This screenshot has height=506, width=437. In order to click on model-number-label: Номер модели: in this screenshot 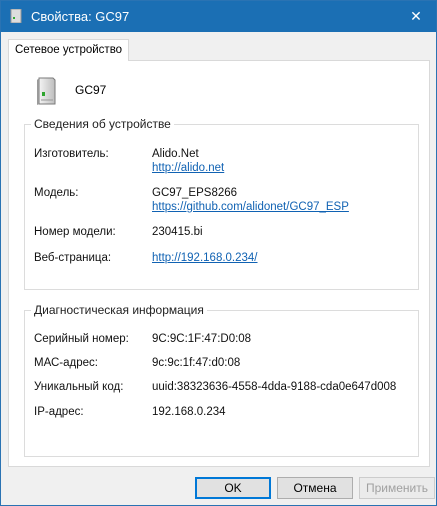, I will do `click(75, 232)`.